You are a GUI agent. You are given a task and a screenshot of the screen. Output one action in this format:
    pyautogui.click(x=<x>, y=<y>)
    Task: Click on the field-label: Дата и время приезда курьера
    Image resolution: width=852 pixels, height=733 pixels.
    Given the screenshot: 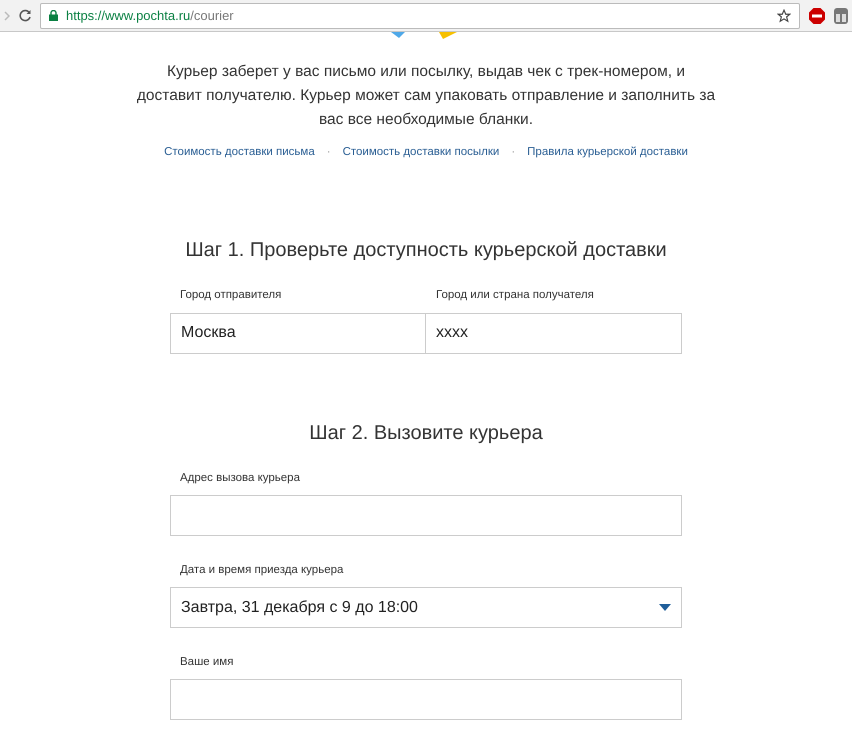 What is the action you would take?
    pyautogui.click(x=261, y=570)
    